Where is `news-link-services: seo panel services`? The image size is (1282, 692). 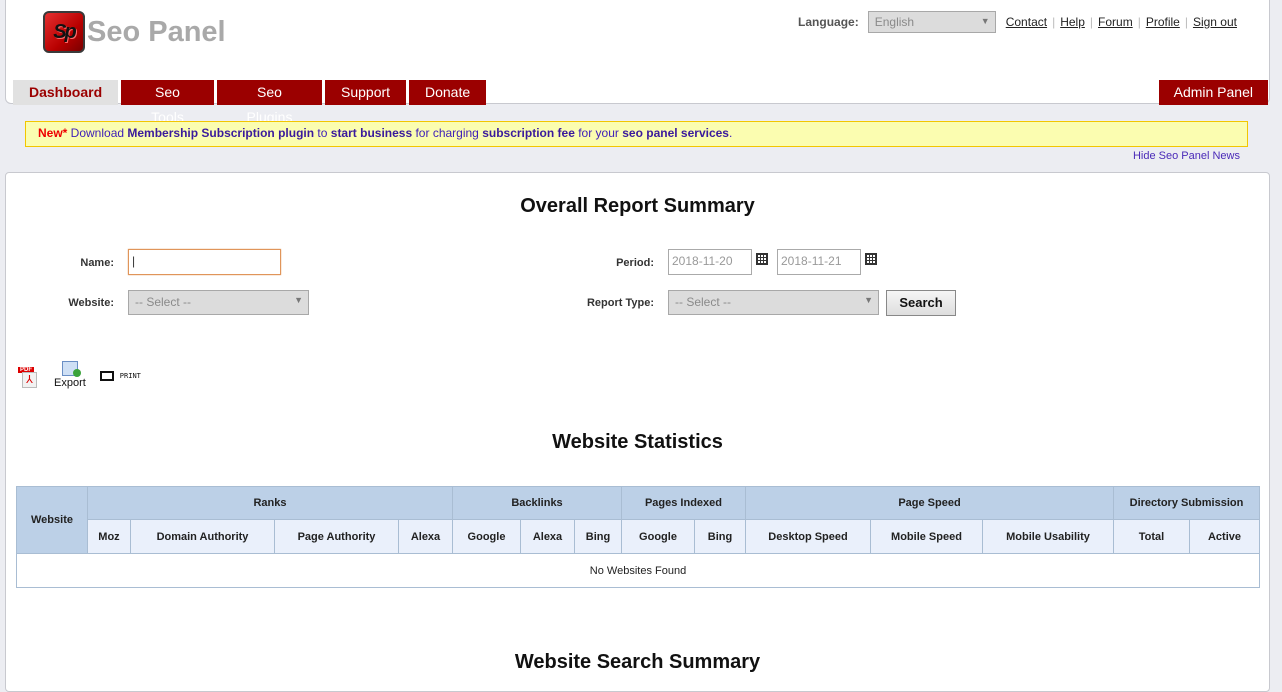
news-link-services: seo panel services is located at coordinates (675, 133).